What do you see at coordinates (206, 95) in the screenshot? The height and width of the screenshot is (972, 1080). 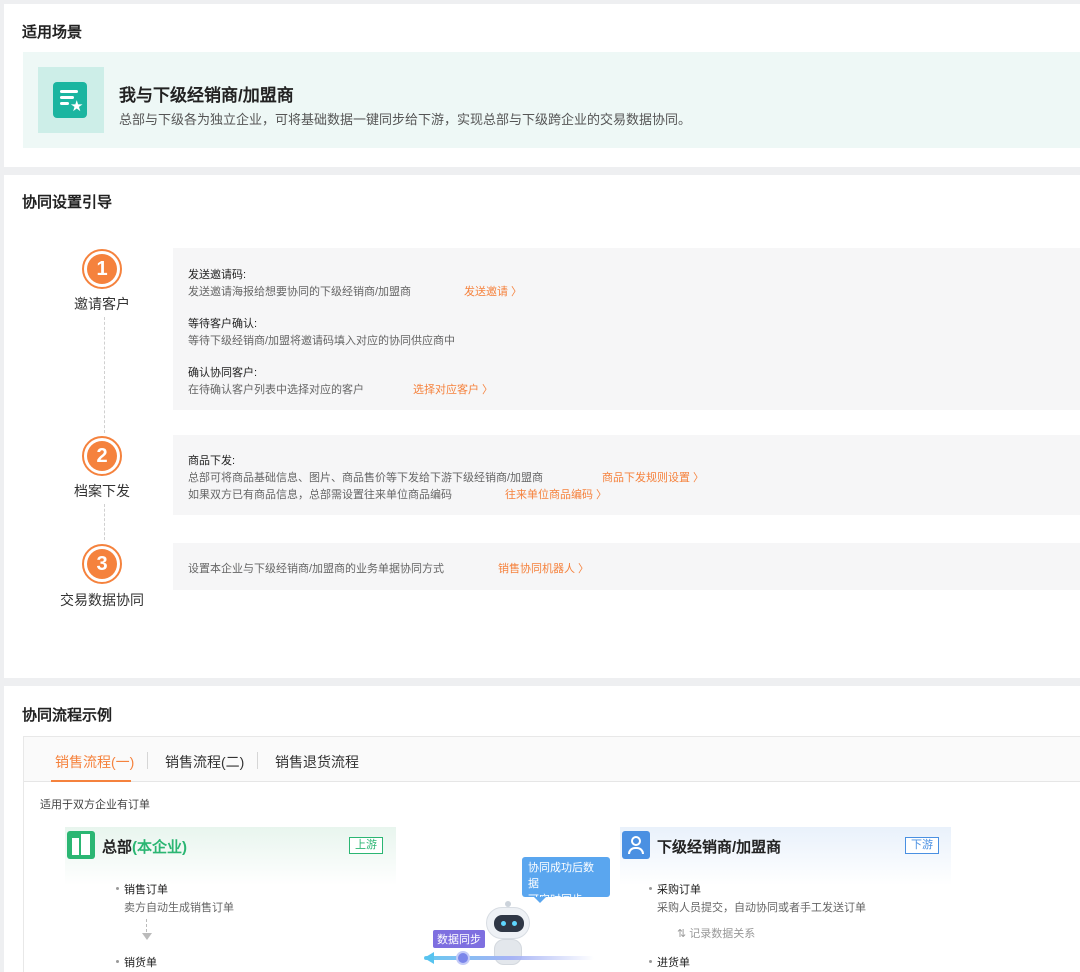 I see `scene-name: 我与下级经销商/加盟商` at bounding box center [206, 95].